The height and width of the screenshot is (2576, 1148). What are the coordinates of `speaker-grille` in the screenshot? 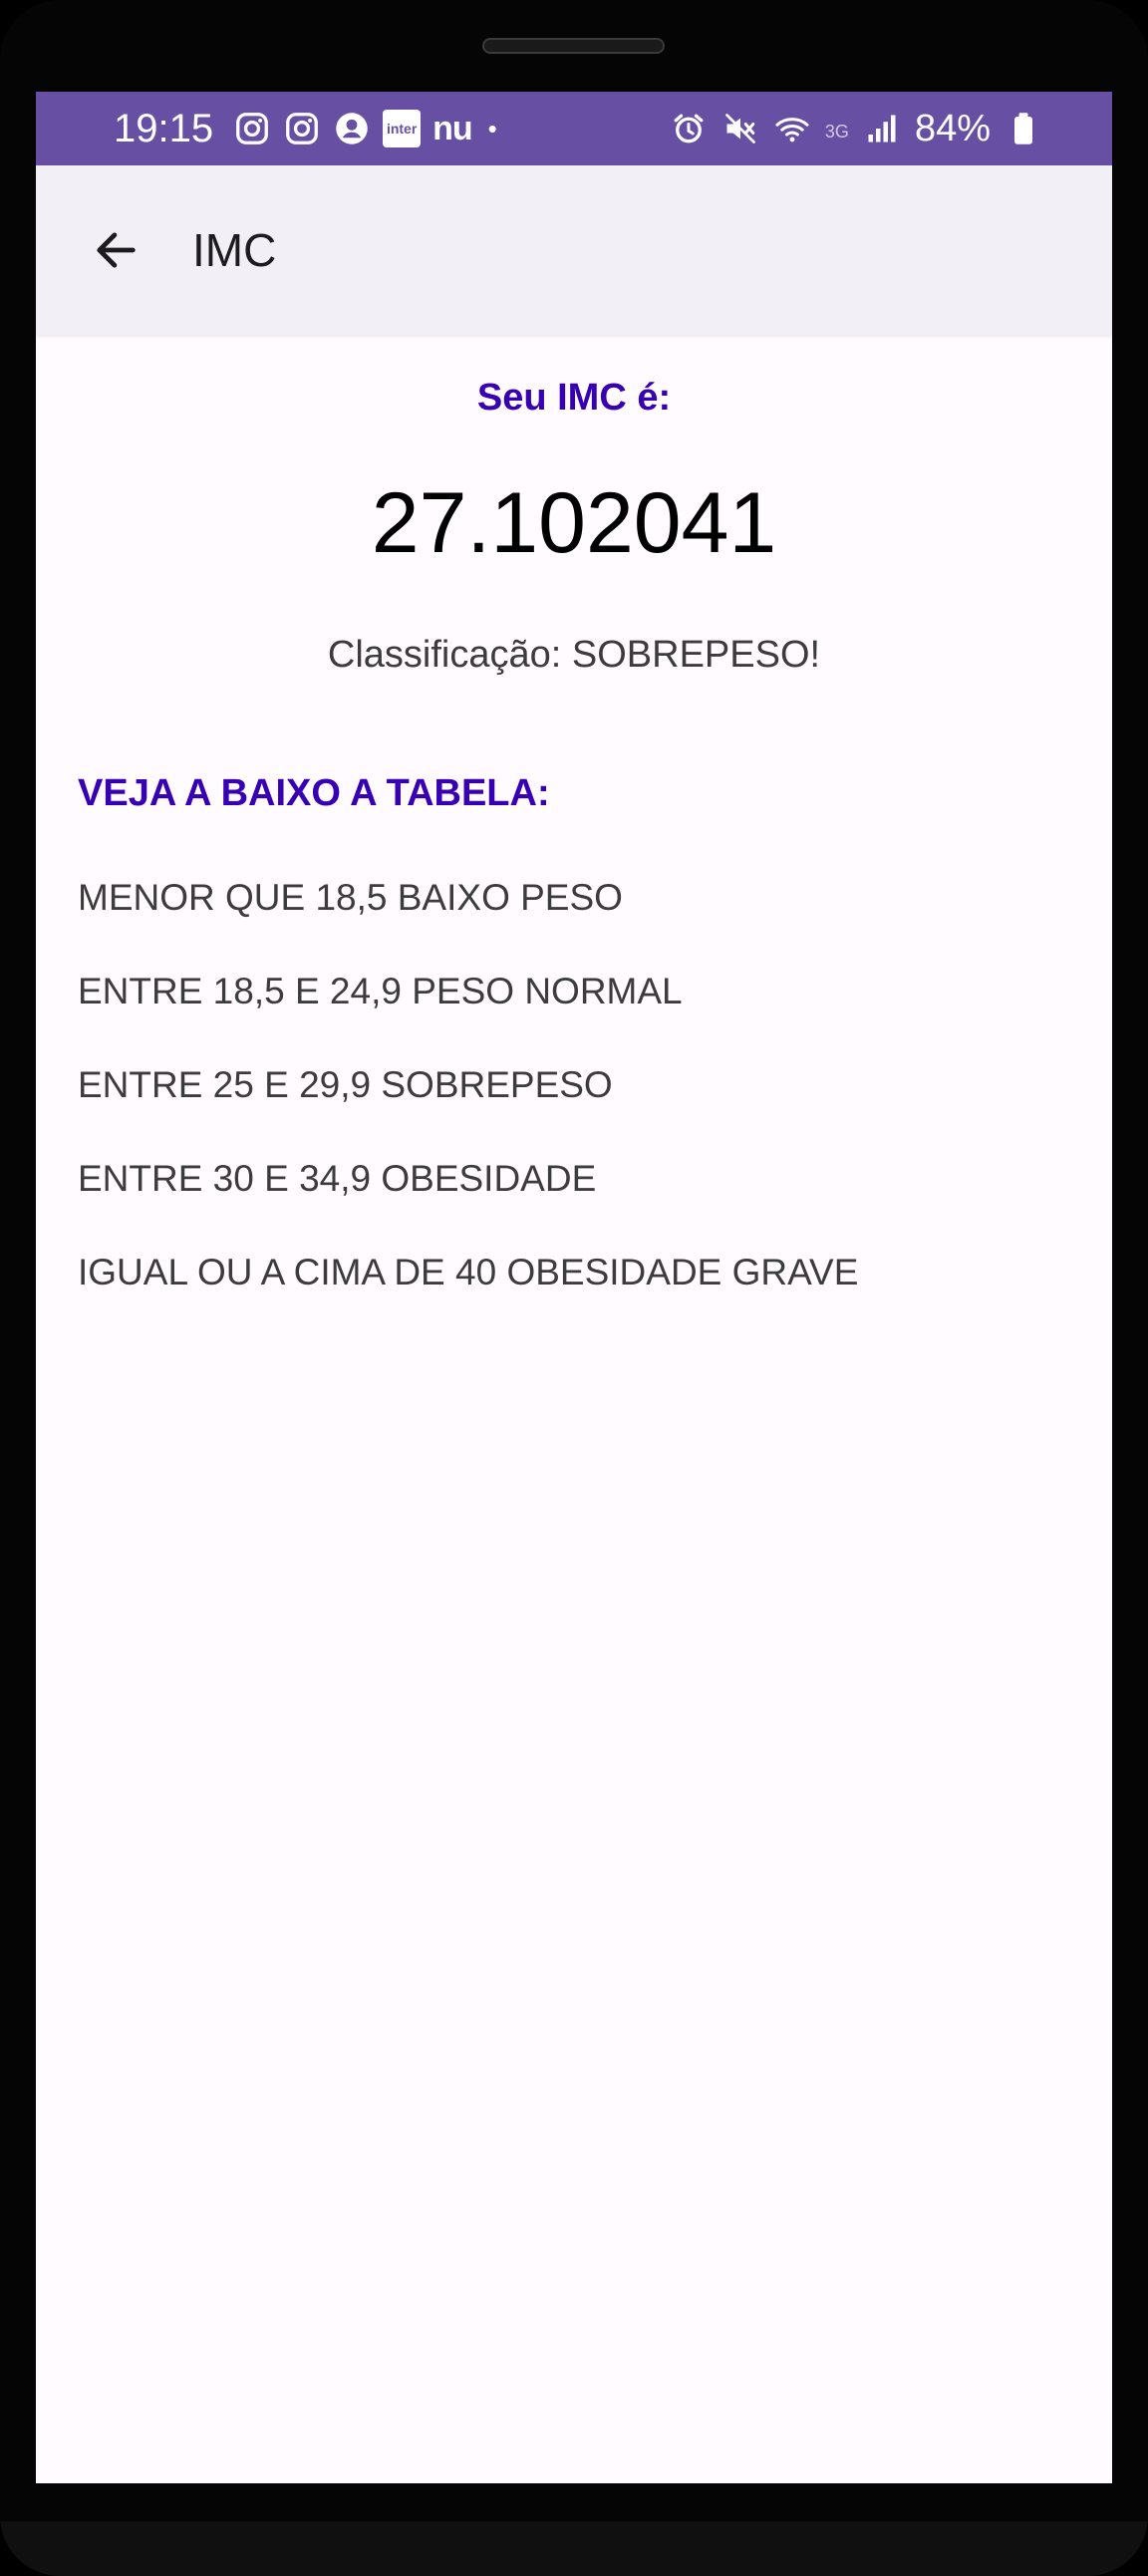 It's located at (573, 46).